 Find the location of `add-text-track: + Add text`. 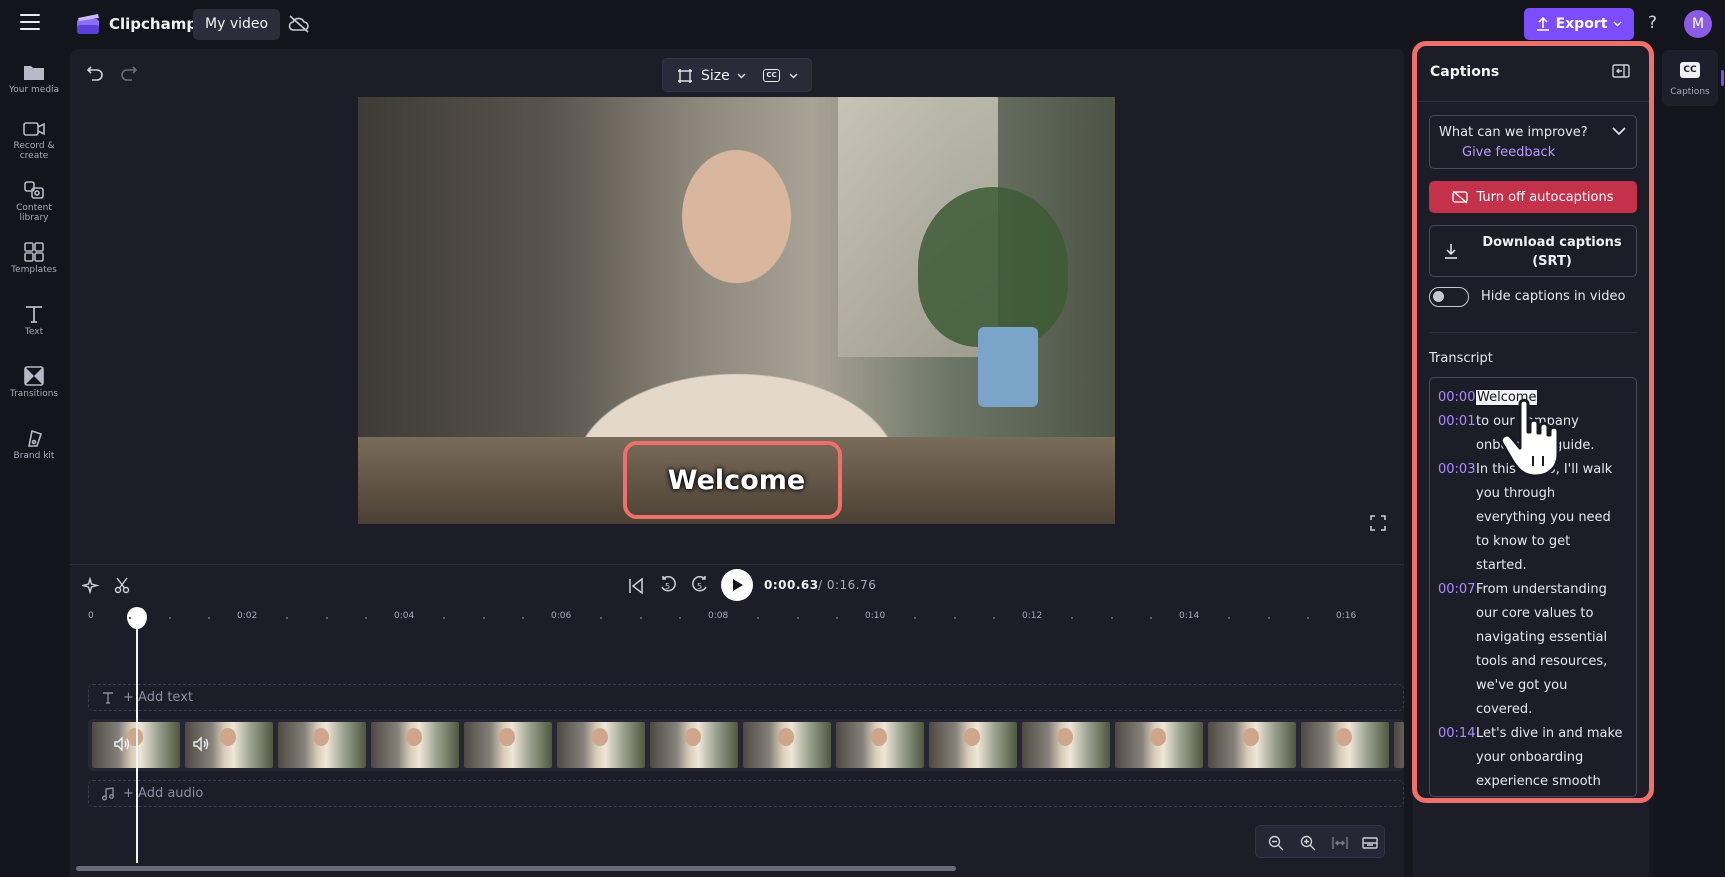

add-text-track: + Add text is located at coordinates (746, 697).